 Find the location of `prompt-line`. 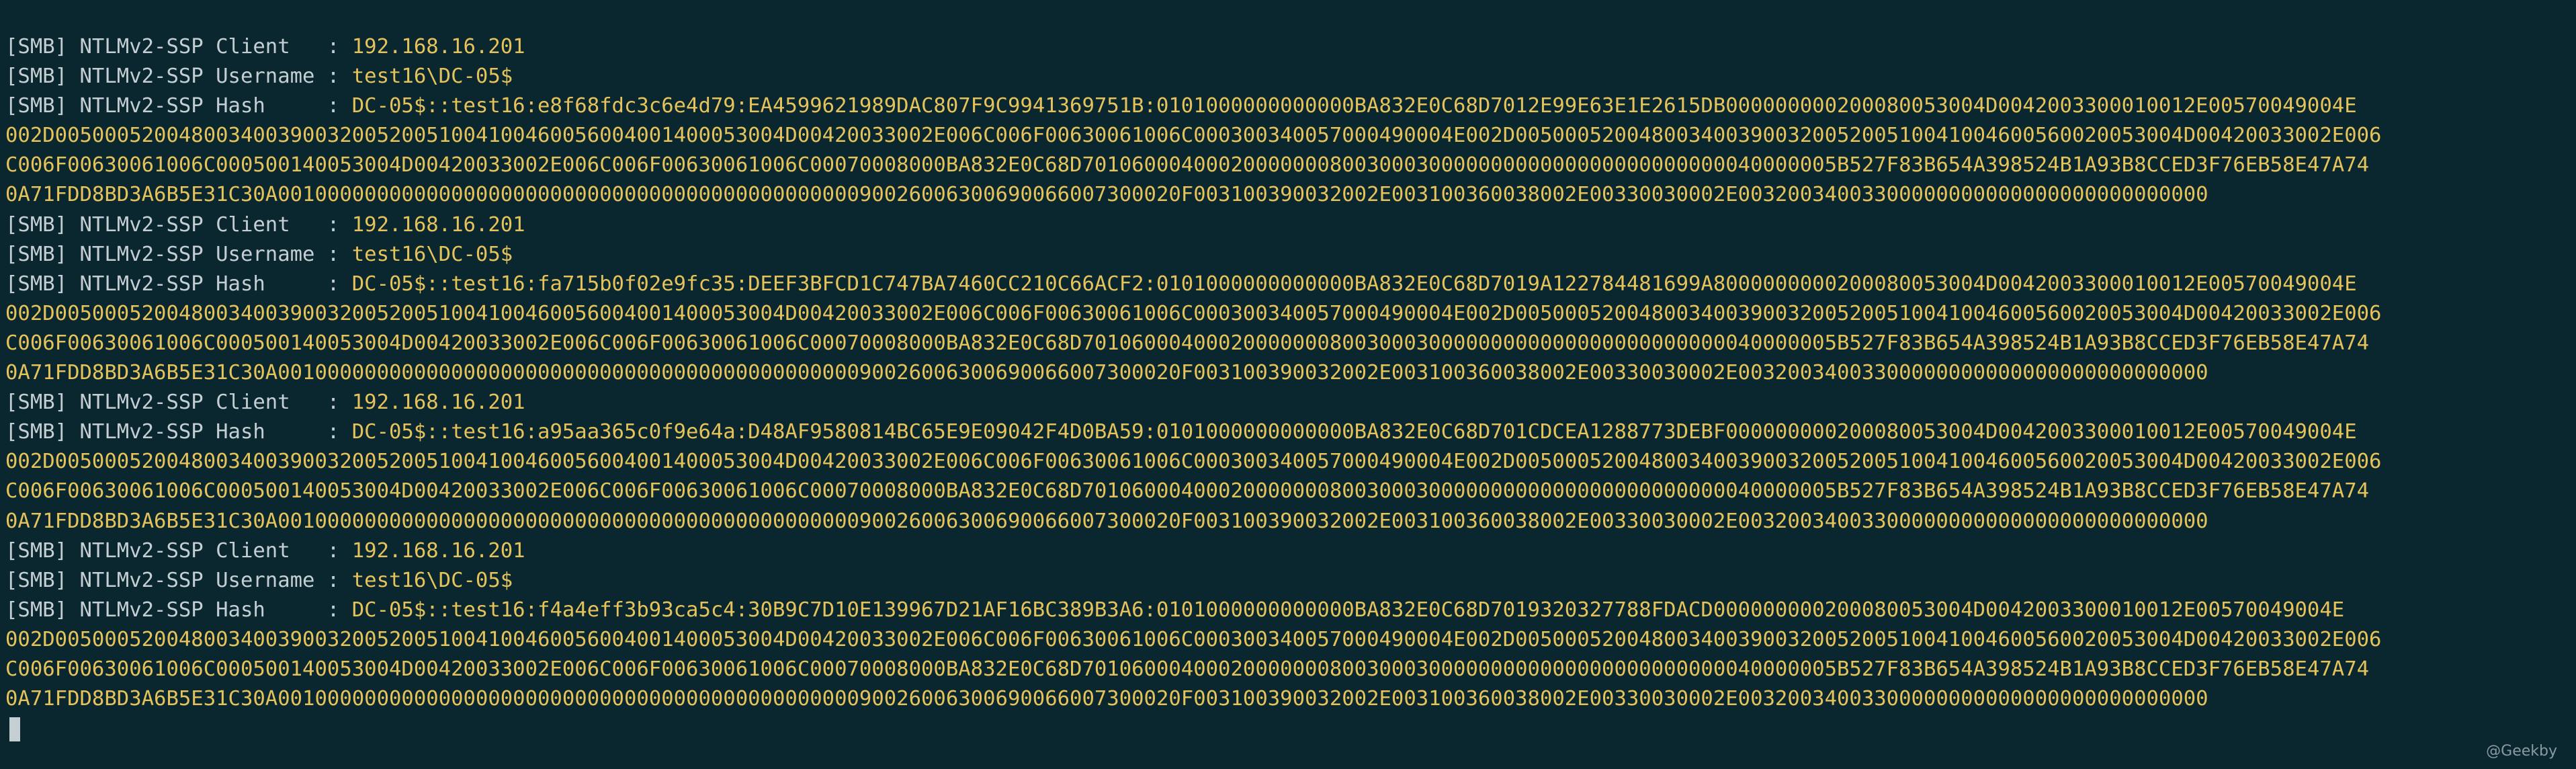

prompt-line is located at coordinates (1290, 728).